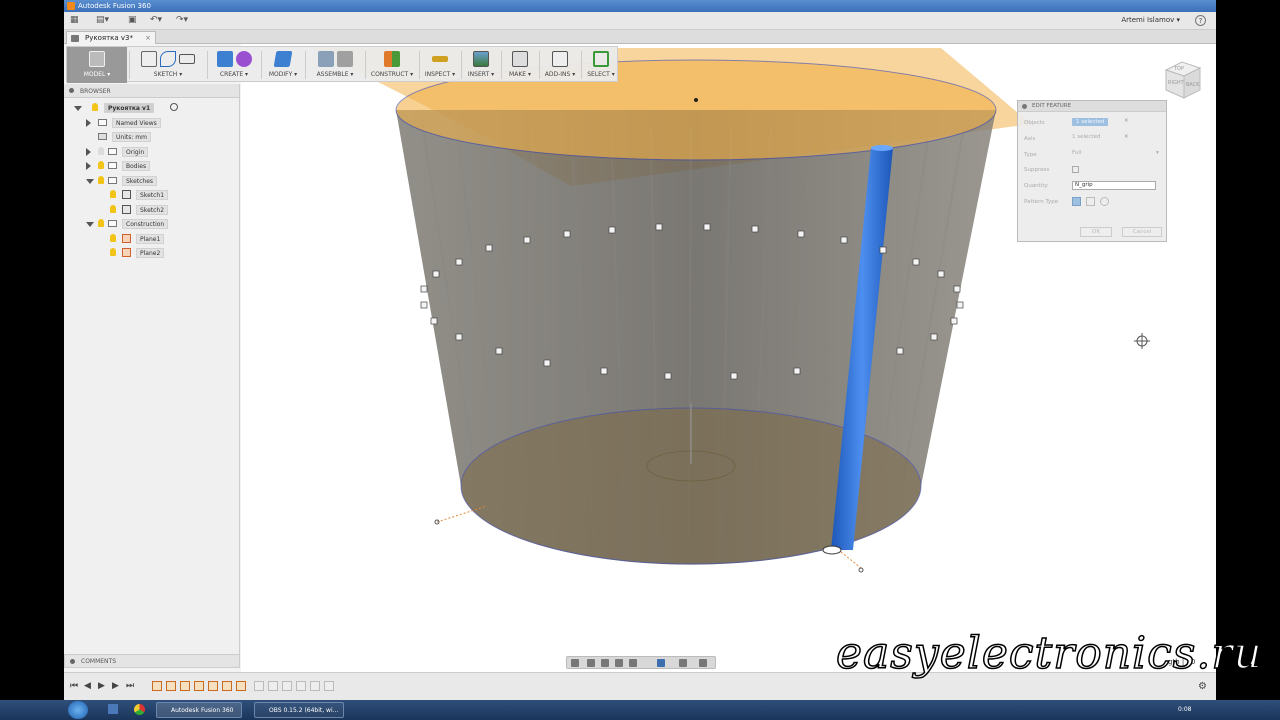 The height and width of the screenshot is (720, 1280). I want to click on edit-feature-header: EDIT FEATURE, so click(1092, 106).